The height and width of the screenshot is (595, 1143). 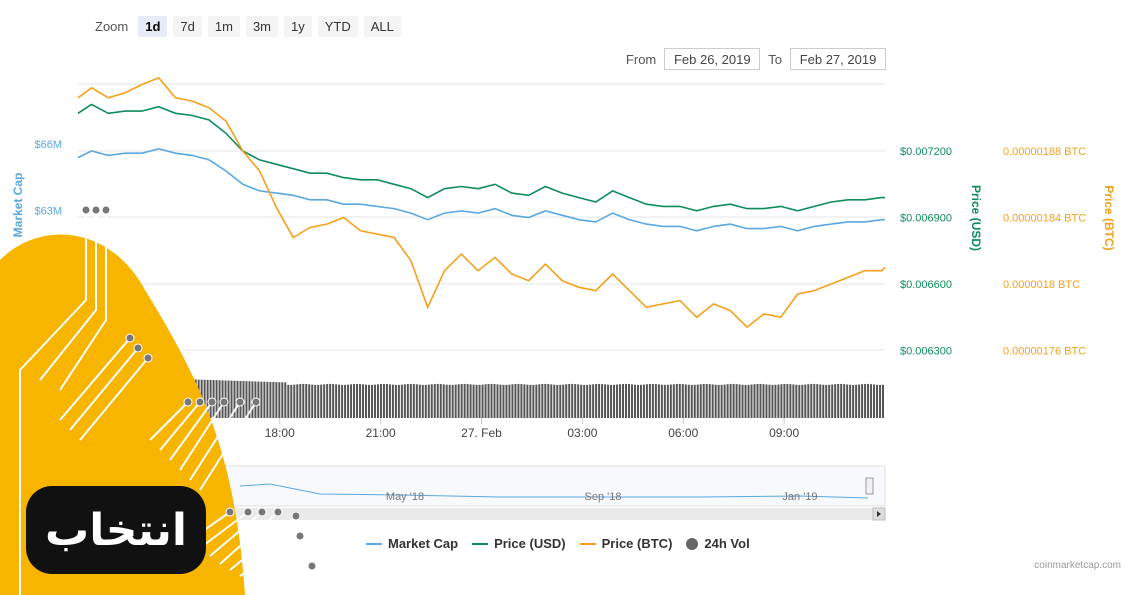 I want to click on price-usd-tick-1: $0.006900, so click(x=926, y=219).